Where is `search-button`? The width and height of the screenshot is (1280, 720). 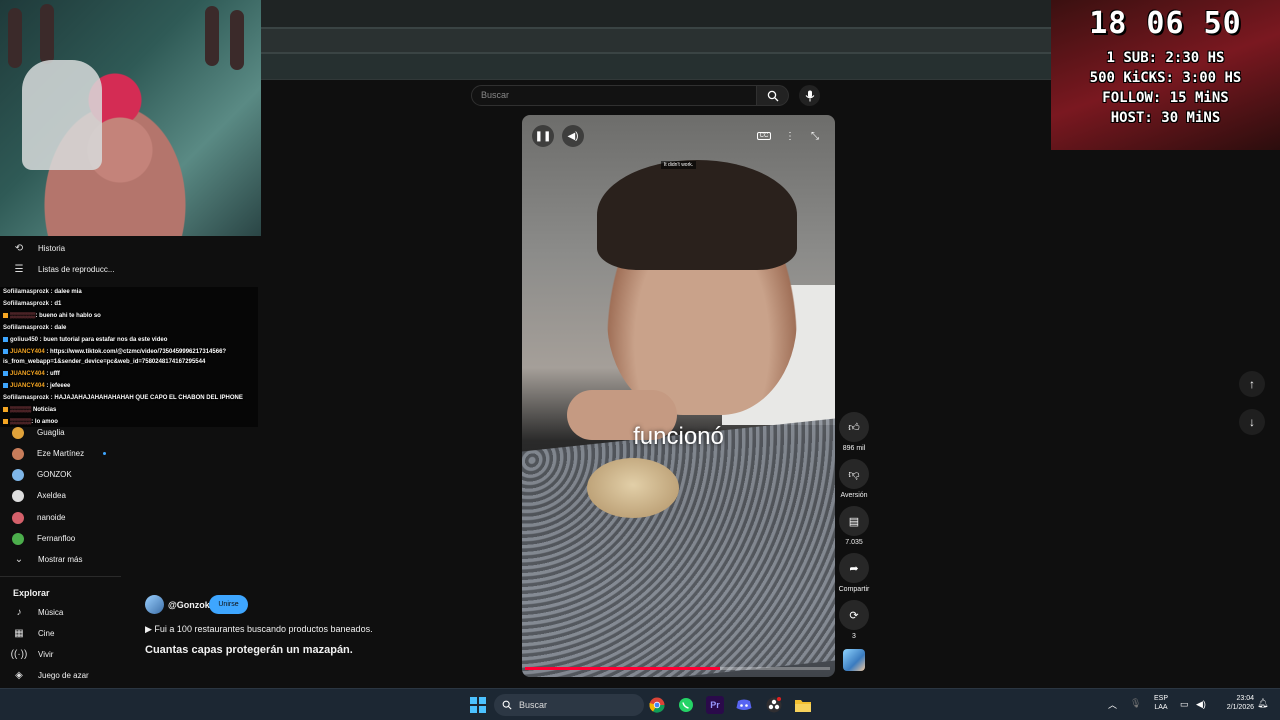 search-button is located at coordinates (773, 95).